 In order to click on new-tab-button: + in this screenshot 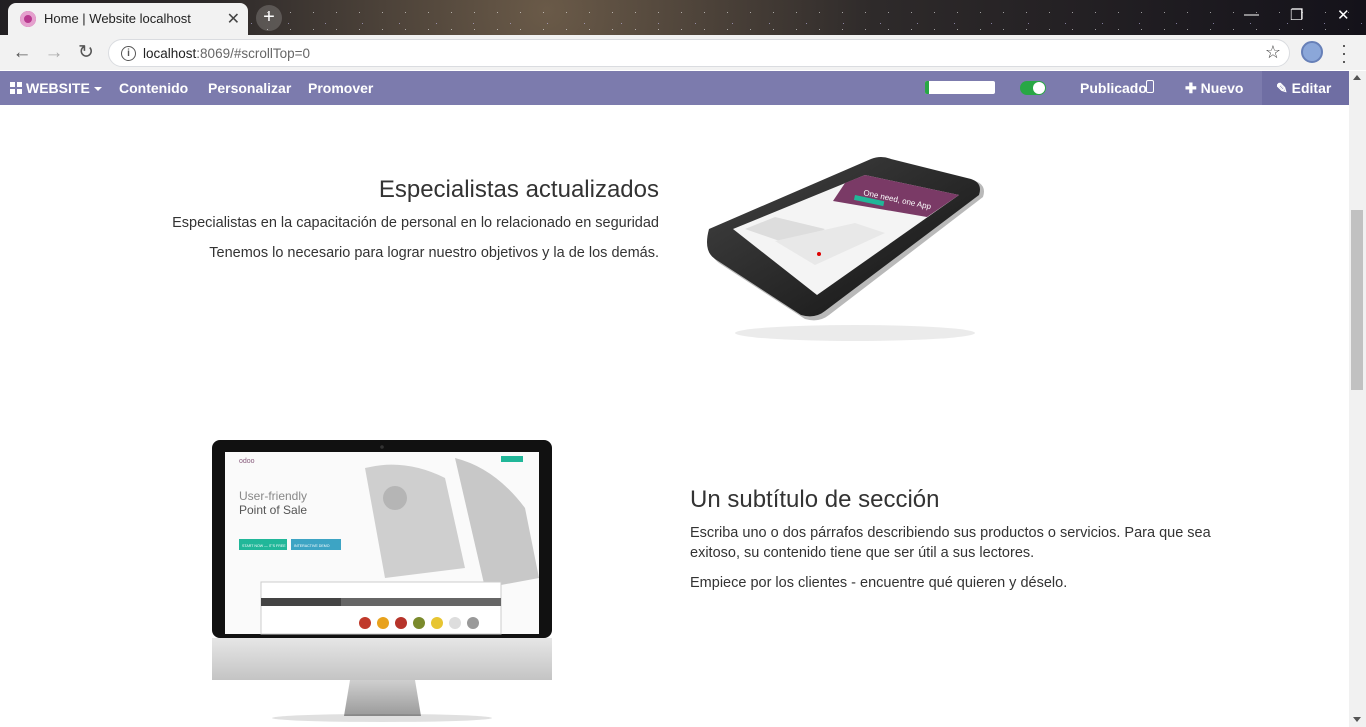, I will do `click(269, 18)`.